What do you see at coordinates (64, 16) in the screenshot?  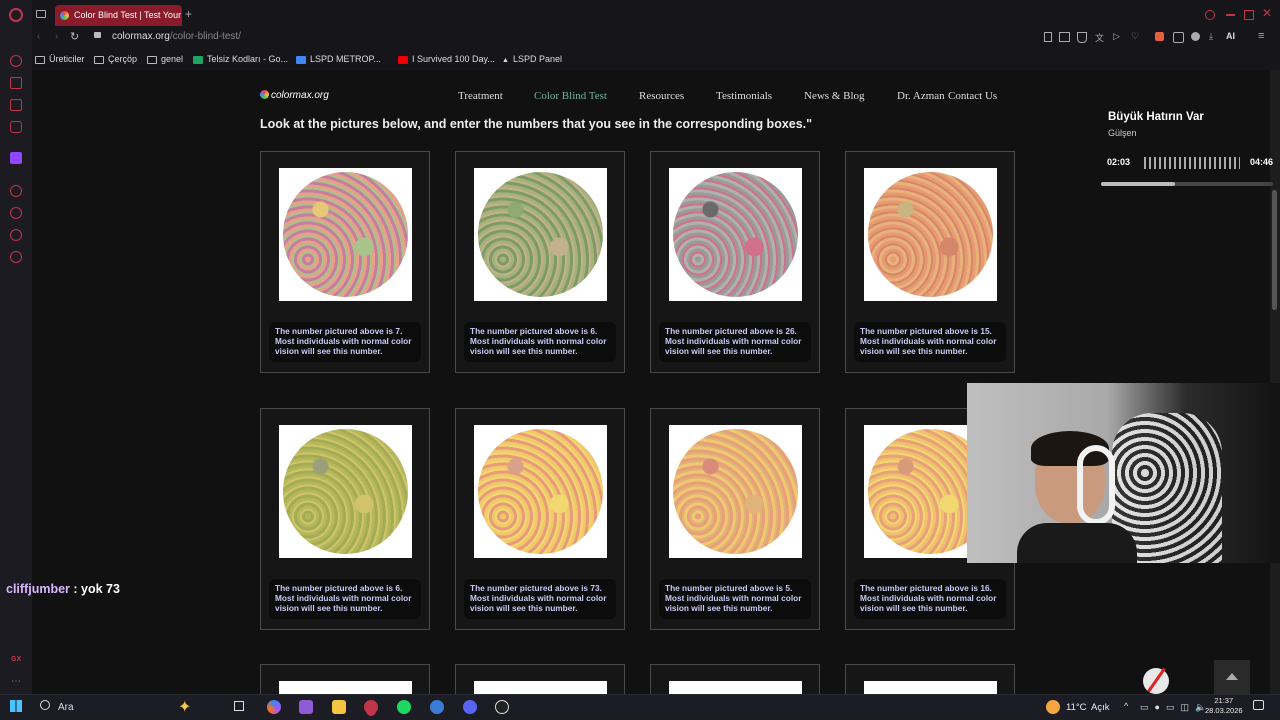 I see `colormax-favicon-icon` at bounding box center [64, 16].